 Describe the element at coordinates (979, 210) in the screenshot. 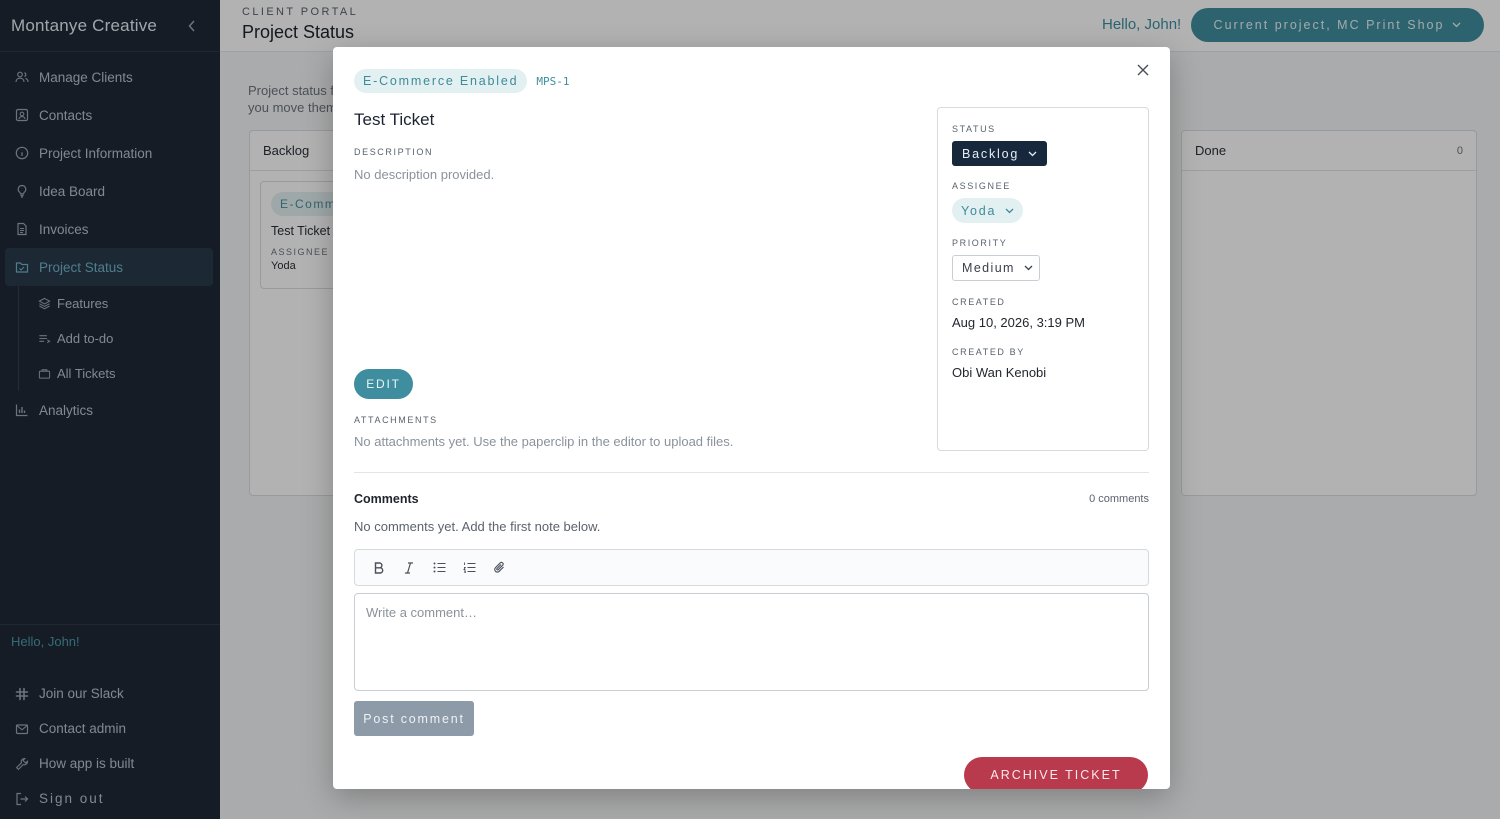

I see `assignee-value: Yoda` at that location.